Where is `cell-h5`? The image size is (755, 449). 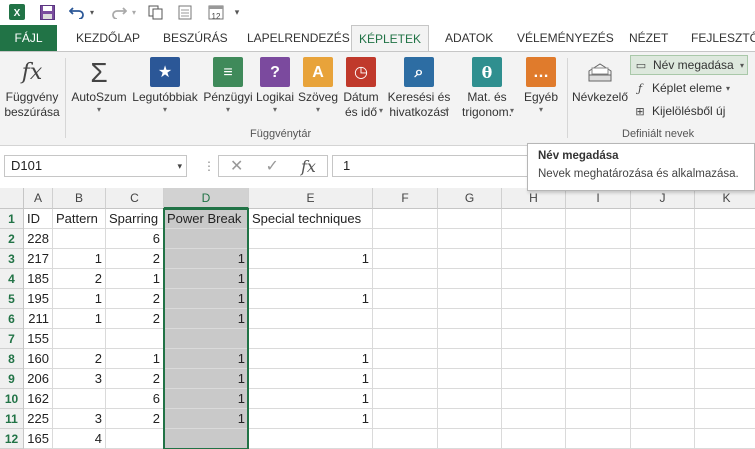 cell-h5 is located at coordinates (534, 299).